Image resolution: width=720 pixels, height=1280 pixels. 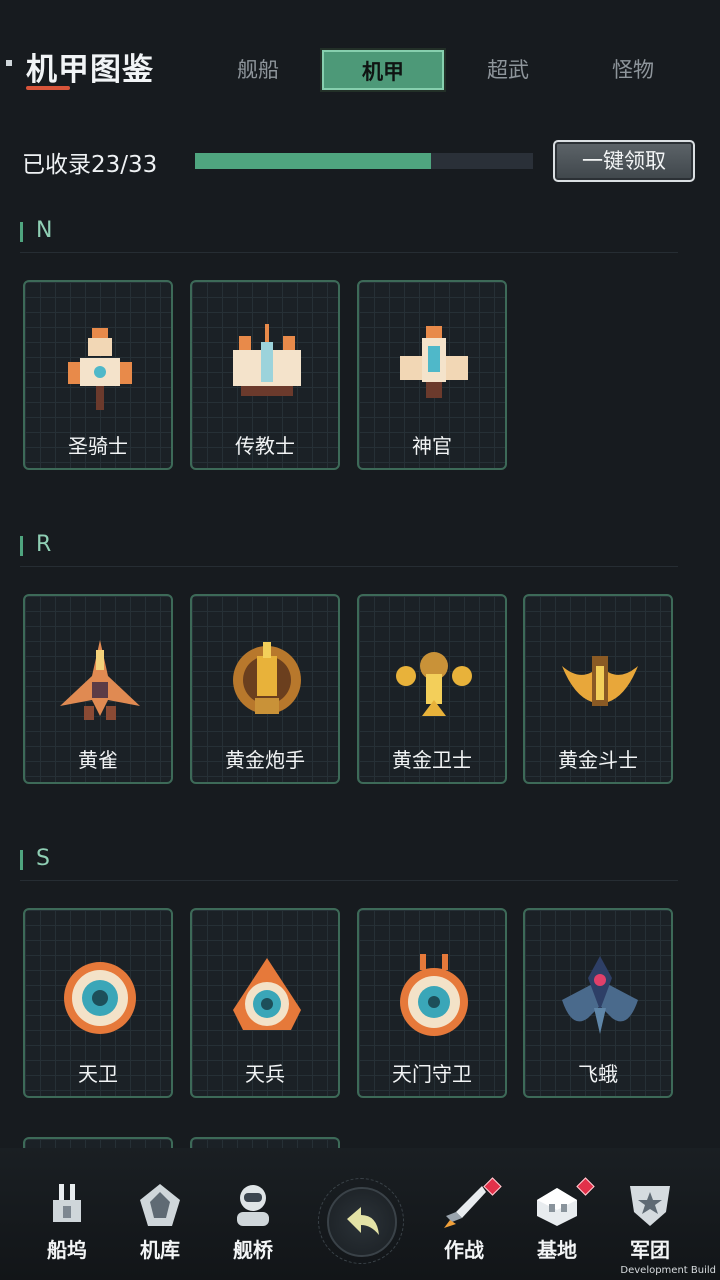 I want to click on collection-progress-fill, so click(x=313, y=161).